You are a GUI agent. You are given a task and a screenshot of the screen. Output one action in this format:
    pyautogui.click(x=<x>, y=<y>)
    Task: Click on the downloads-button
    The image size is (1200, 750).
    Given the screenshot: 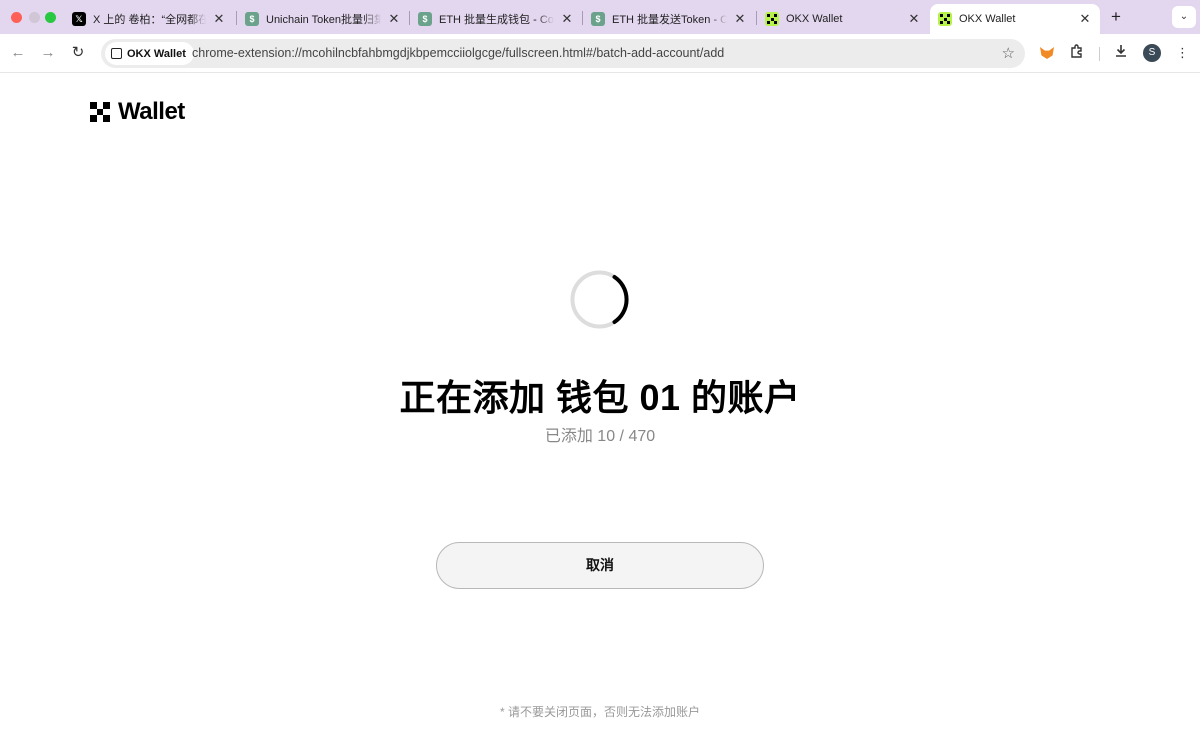 What is the action you would take?
    pyautogui.click(x=1121, y=53)
    